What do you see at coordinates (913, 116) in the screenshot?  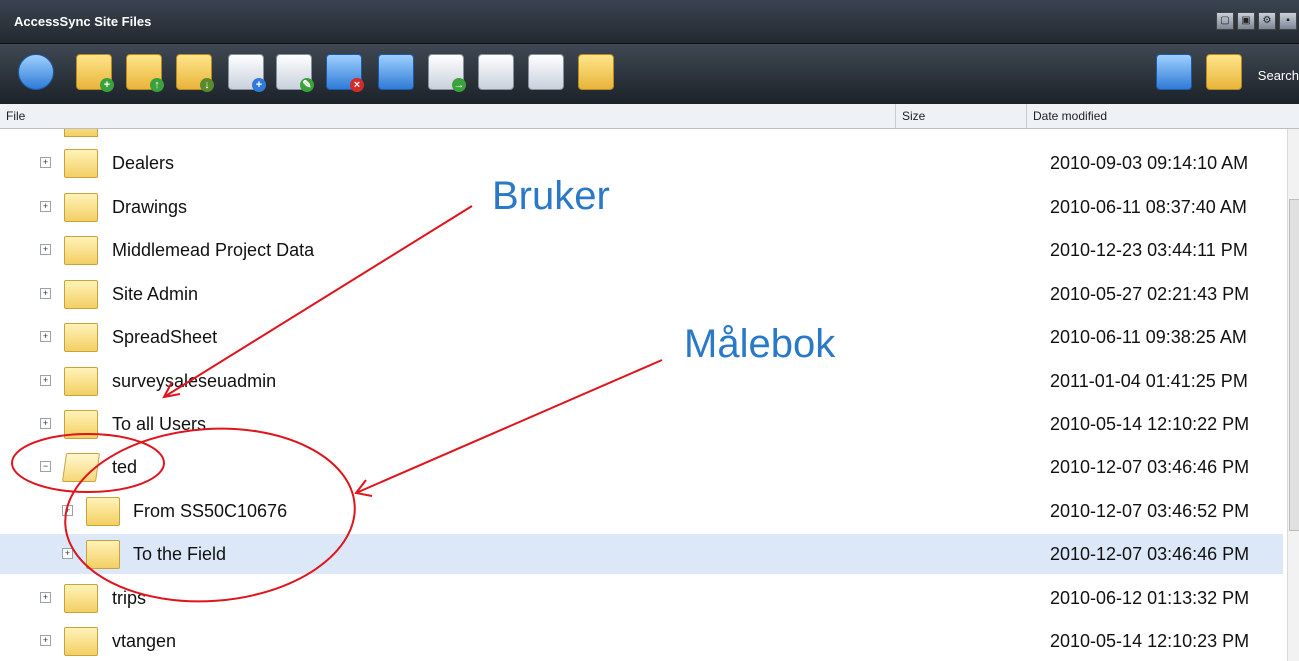 I see `header-size: Size` at bounding box center [913, 116].